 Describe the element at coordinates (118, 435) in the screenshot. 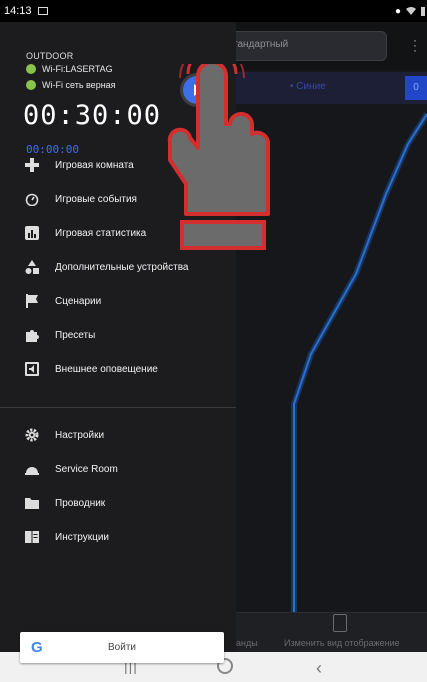

I see `menu-item-settings: Настройки` at that location.